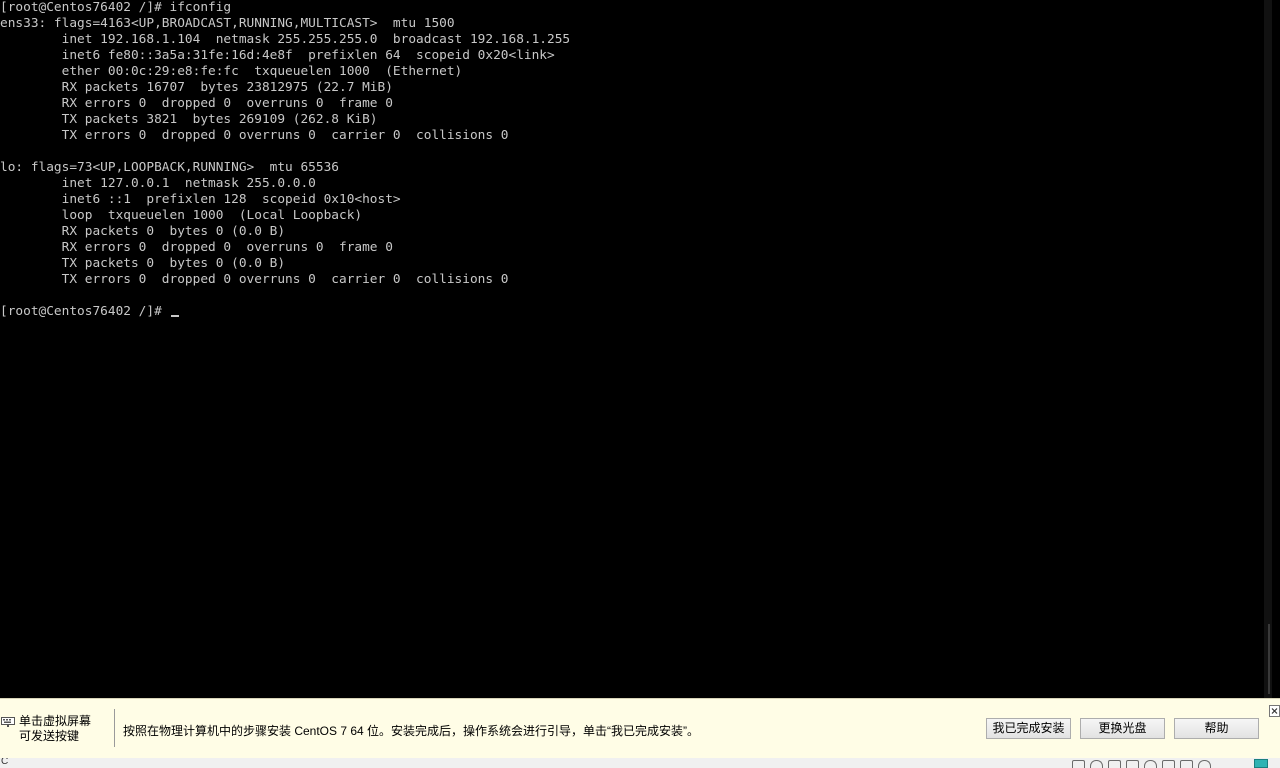  I want to click on console-line: loop txqueuelen 1000 (Local Loopback), so click(181, 215).